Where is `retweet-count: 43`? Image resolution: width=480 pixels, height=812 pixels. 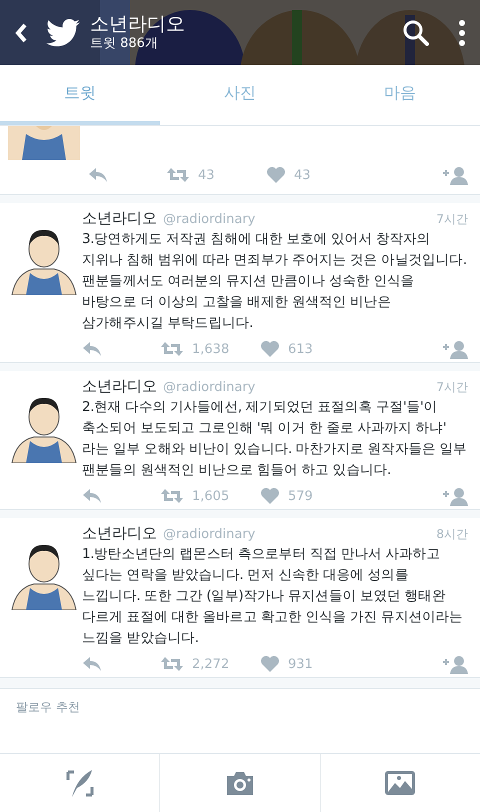 retweet-count: 43 is located at coordinates (206, 175).